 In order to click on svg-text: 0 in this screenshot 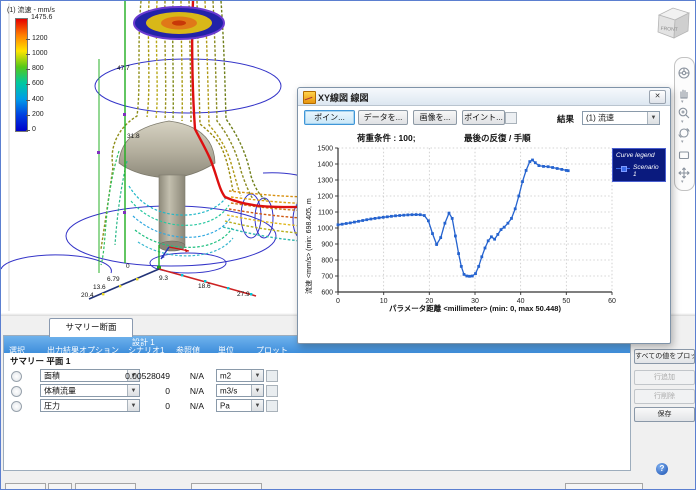, I will do `click(128, 266)`.